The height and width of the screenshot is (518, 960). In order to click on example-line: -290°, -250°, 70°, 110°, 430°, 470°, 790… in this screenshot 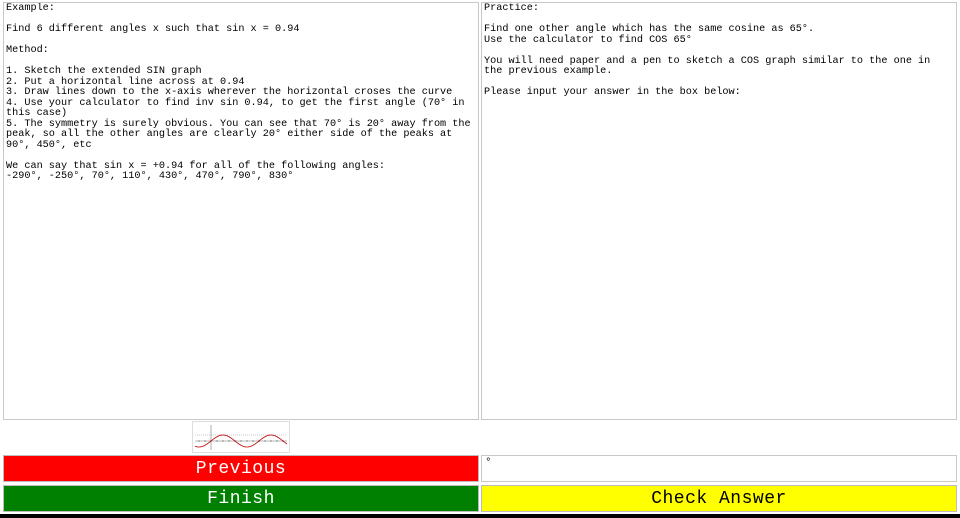, I will do `click(150, 176)`.